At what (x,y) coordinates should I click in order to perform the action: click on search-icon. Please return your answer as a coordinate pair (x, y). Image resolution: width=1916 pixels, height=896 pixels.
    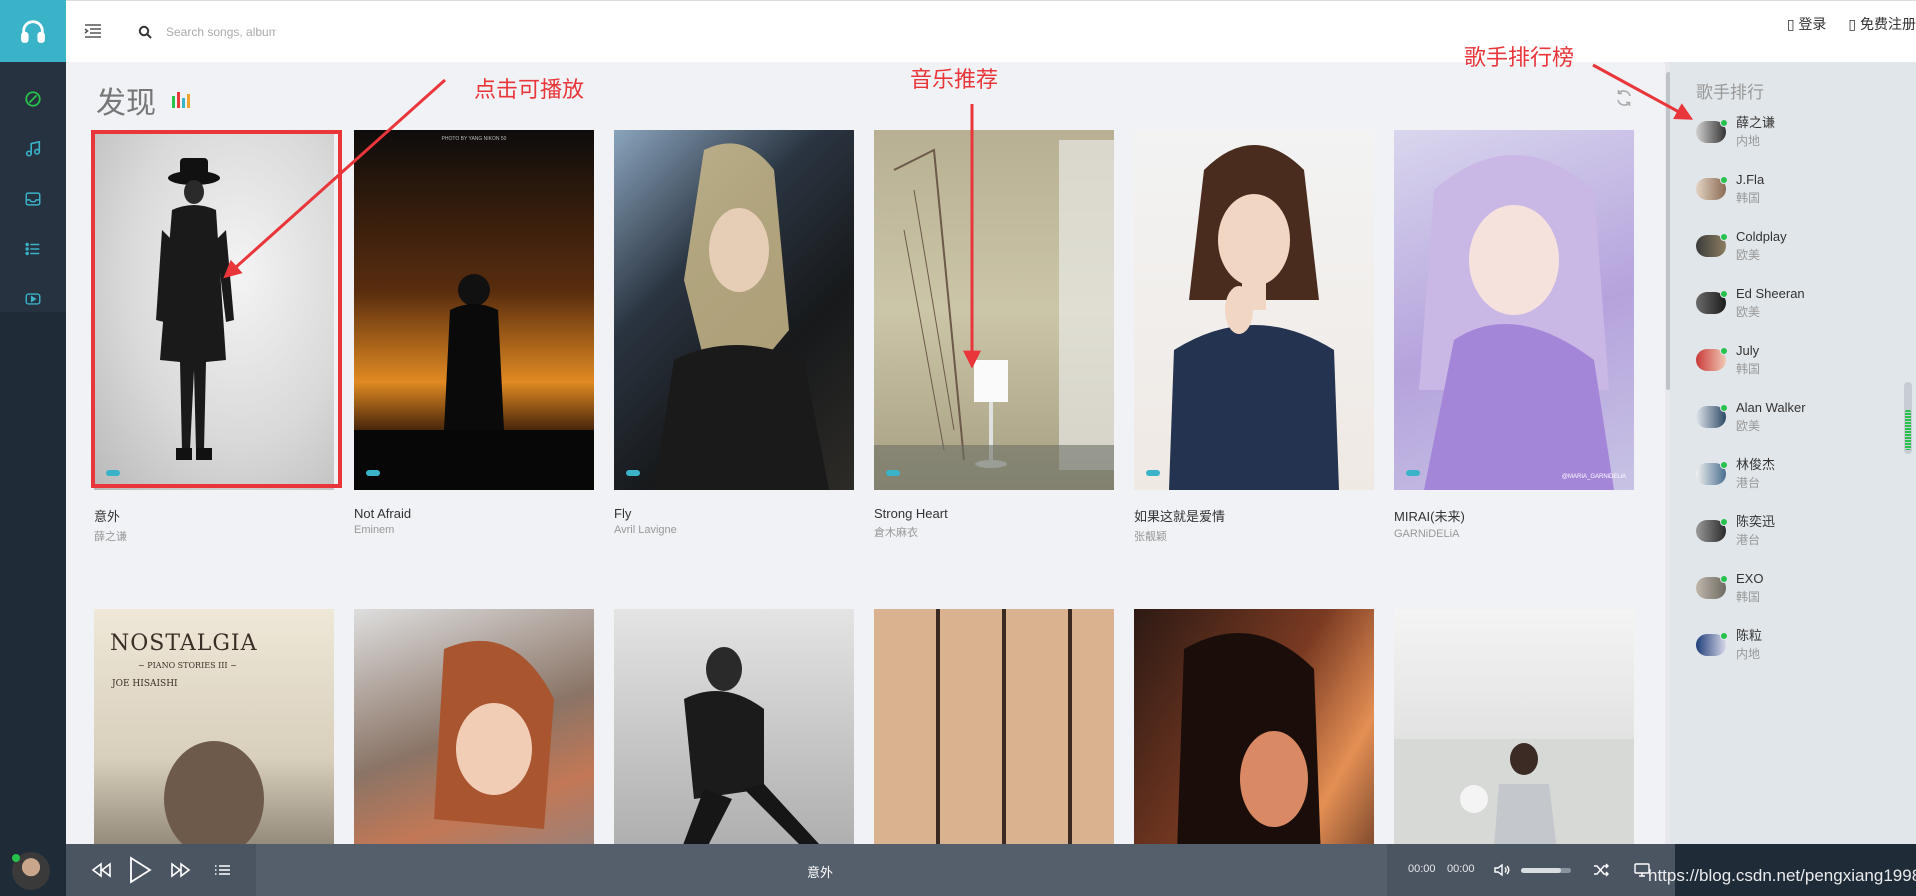
    Looking at the image, I should click on (145, 32).